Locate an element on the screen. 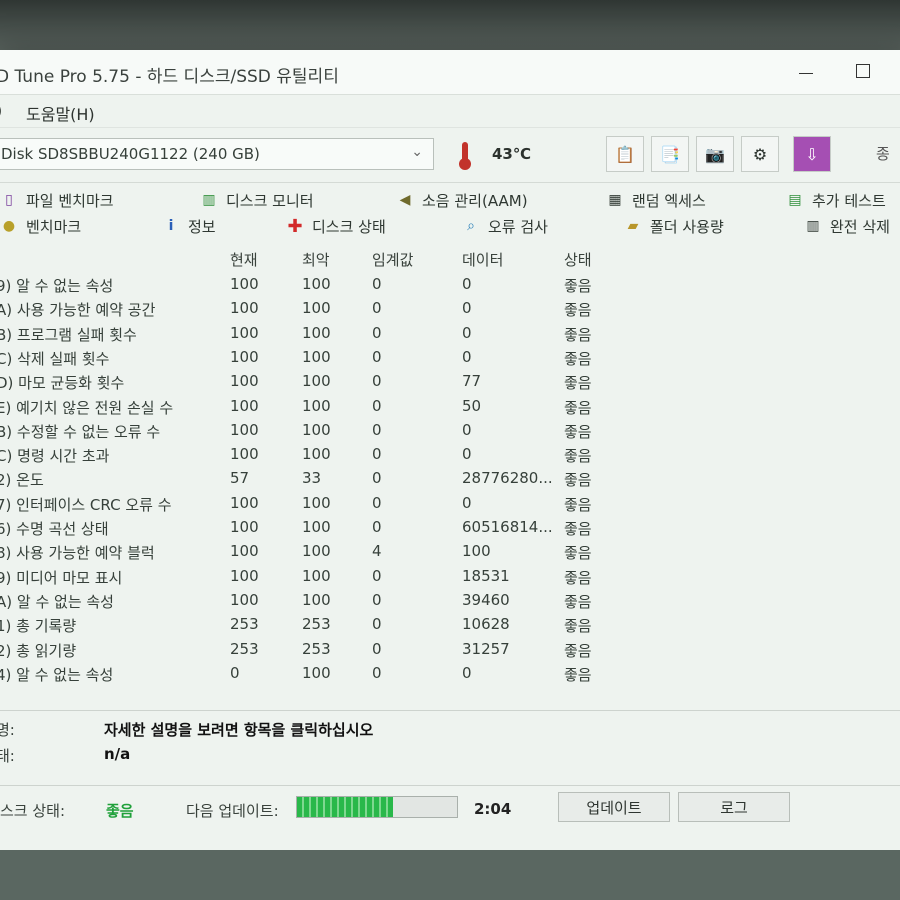 The height and width of the screenshot is (900, 900). table-row: A) 알 수 없는 속성 100 100 0 39460 좋음 is located at coordinates (298, 601).